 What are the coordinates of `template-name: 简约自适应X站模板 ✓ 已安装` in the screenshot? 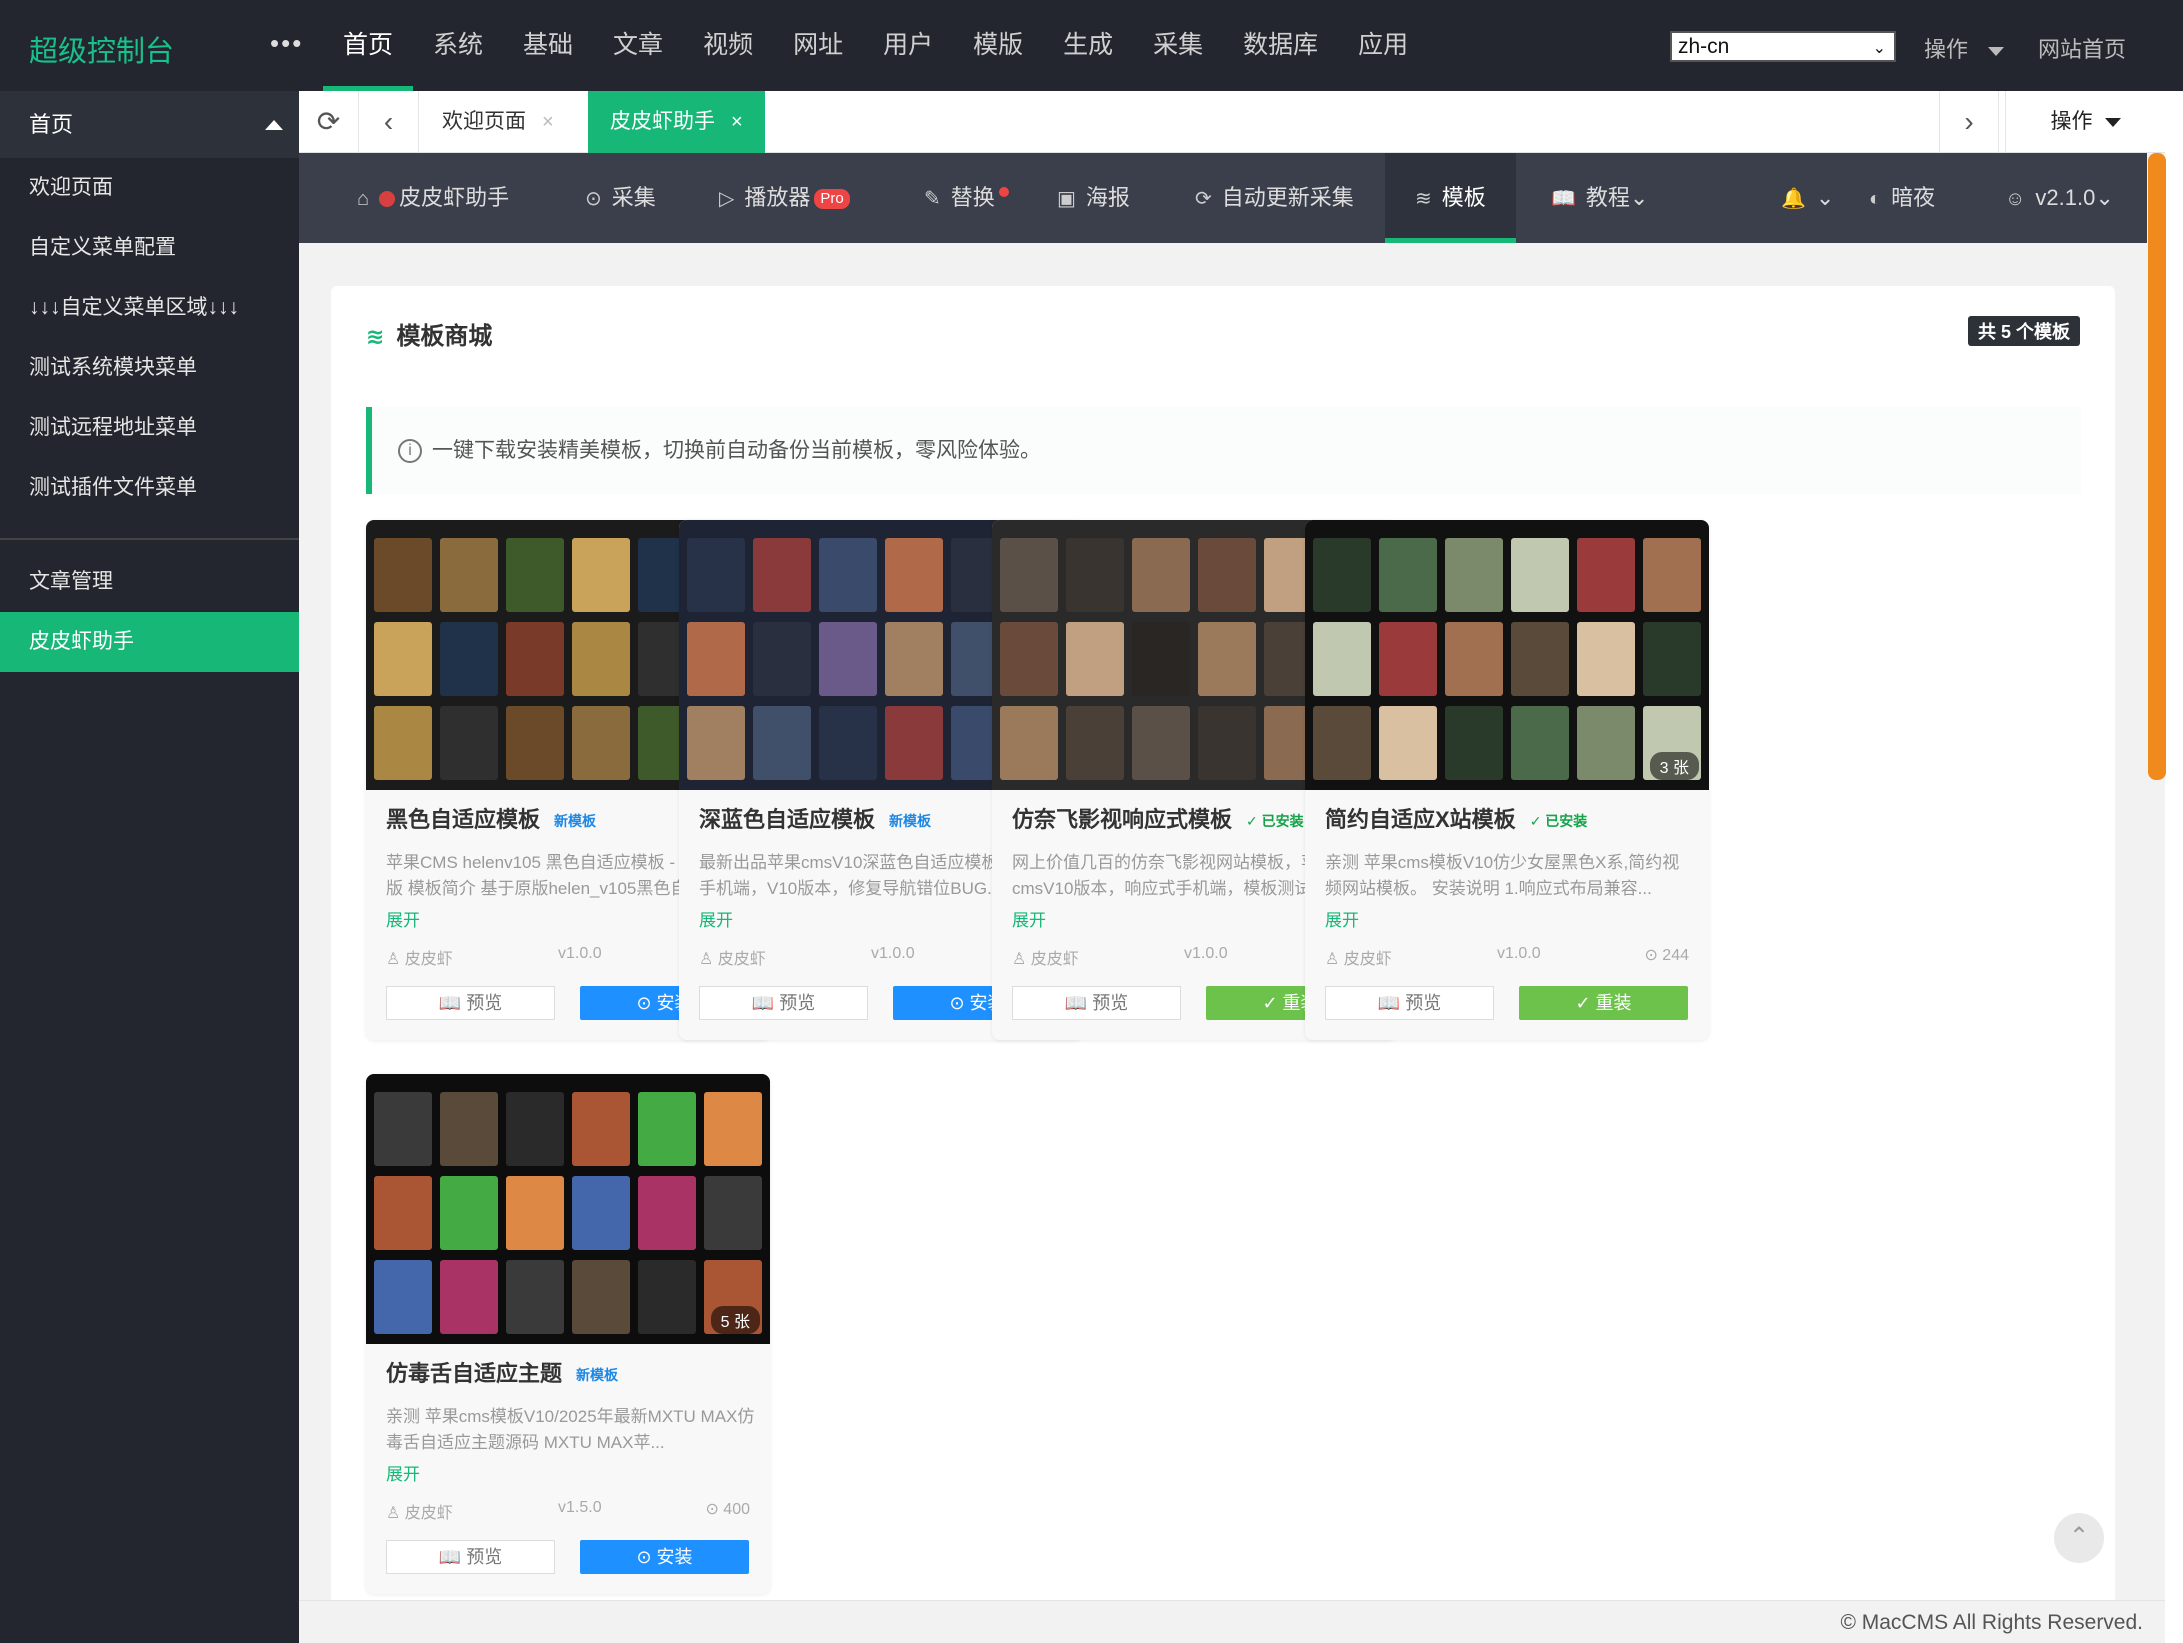 It's located at (1456, 818).